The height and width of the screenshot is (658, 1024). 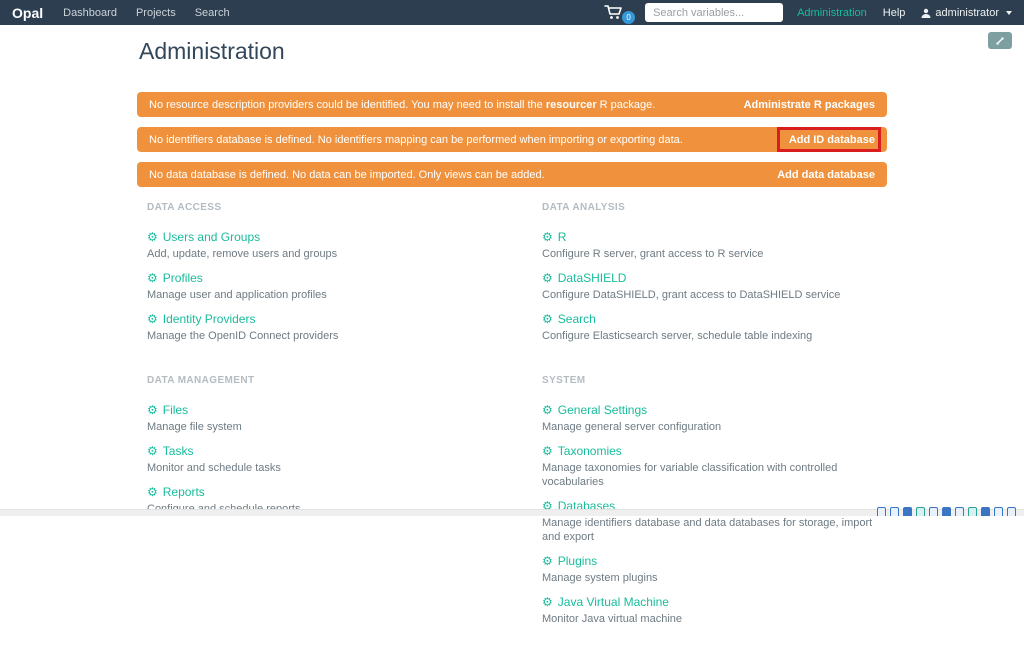 I want to click on cart-button: 0, so click(x=620, y=14).